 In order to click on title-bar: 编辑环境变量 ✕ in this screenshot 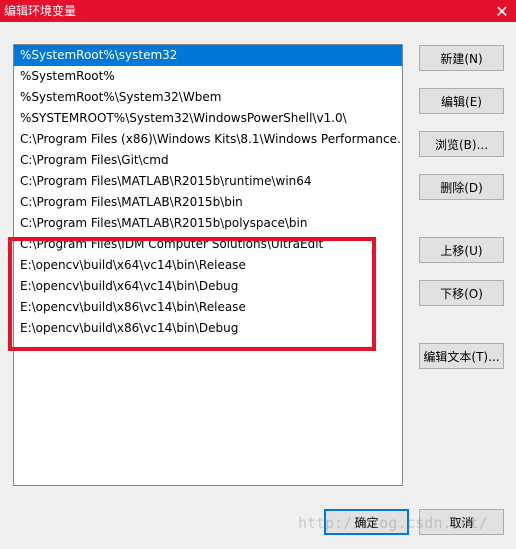, I will do `click(258, 11)`.